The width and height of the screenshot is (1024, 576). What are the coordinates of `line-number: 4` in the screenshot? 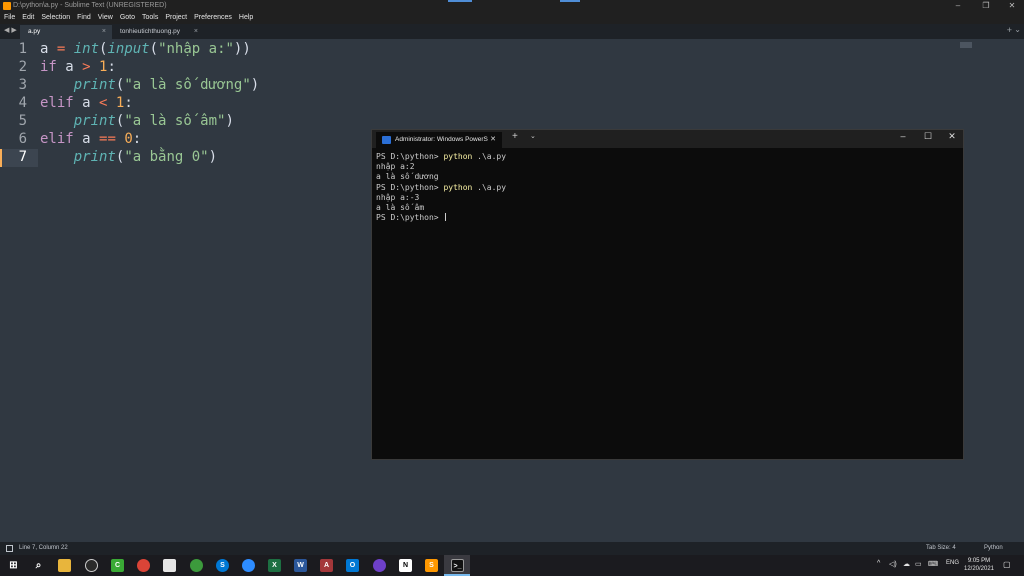 It's located at (22, 103).